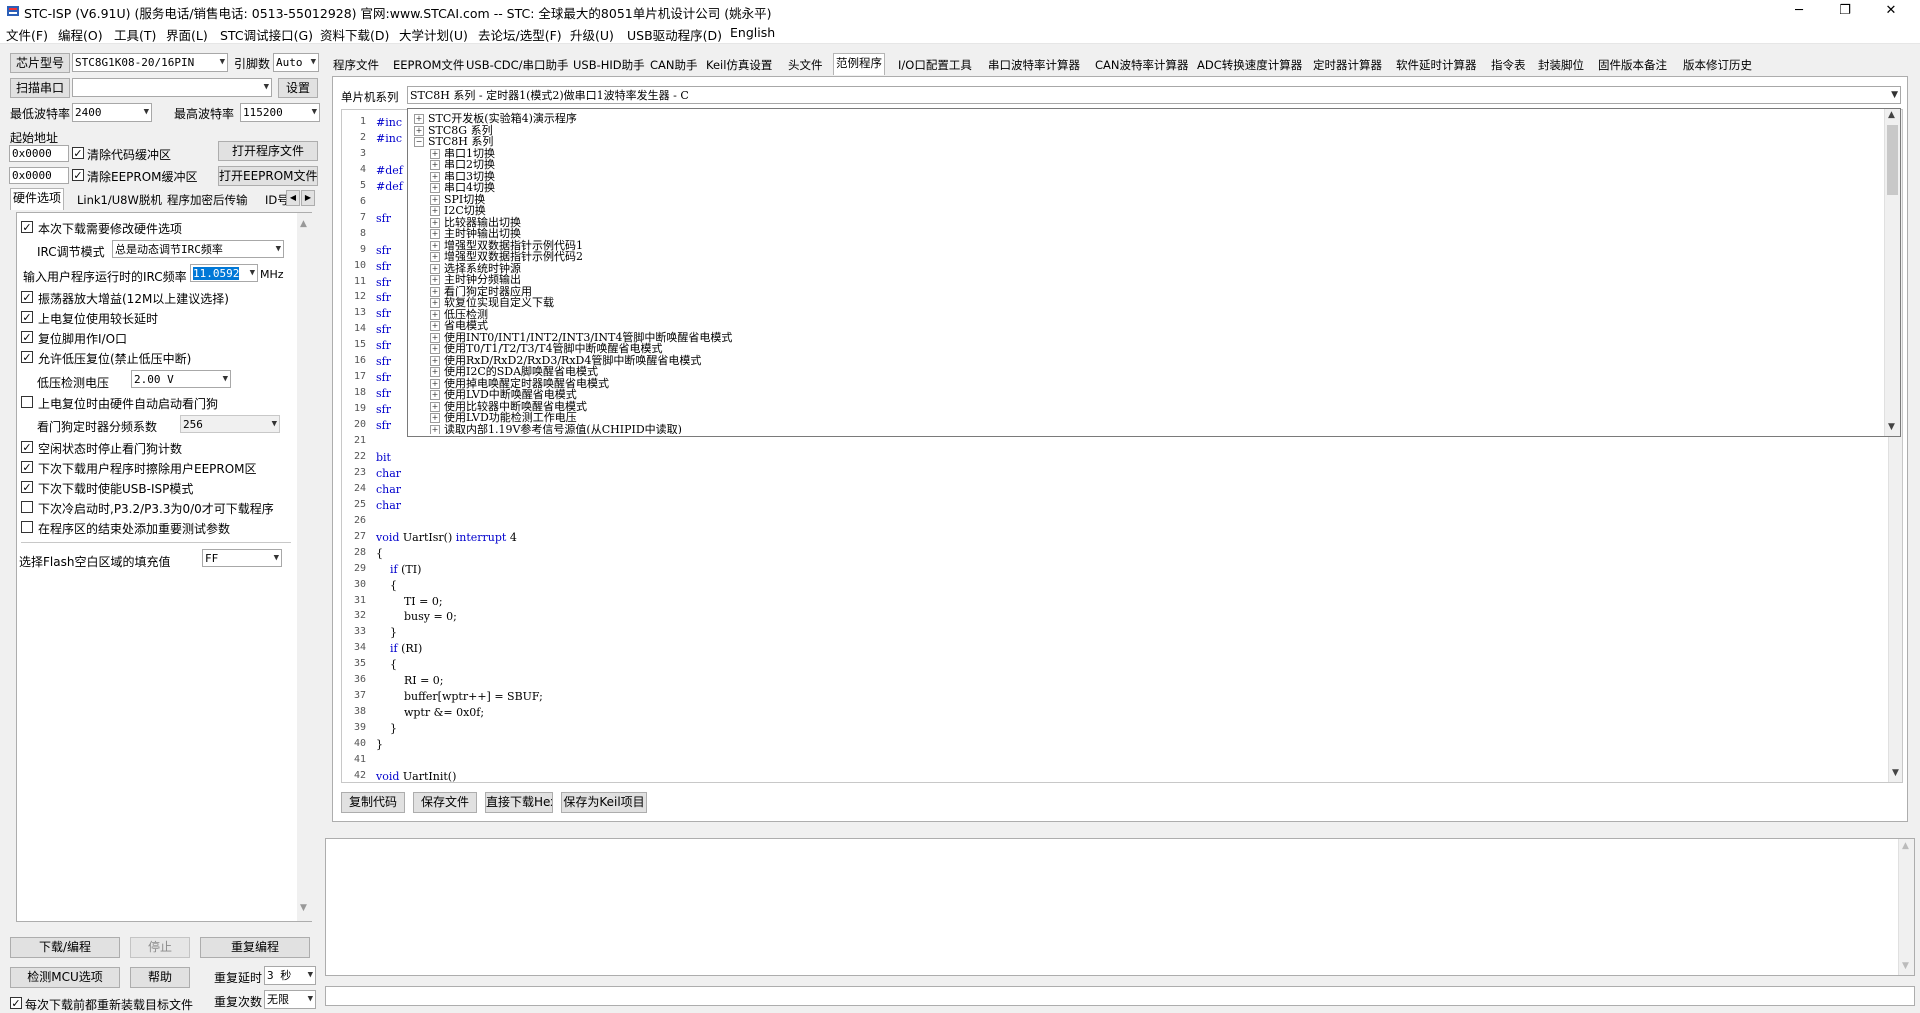 The width and height of the screenshot is (1920, 1013). Describe the element at coordinates (433, 34) in the screenshot. I see `menu-university: 大学计划(U)` at that location.